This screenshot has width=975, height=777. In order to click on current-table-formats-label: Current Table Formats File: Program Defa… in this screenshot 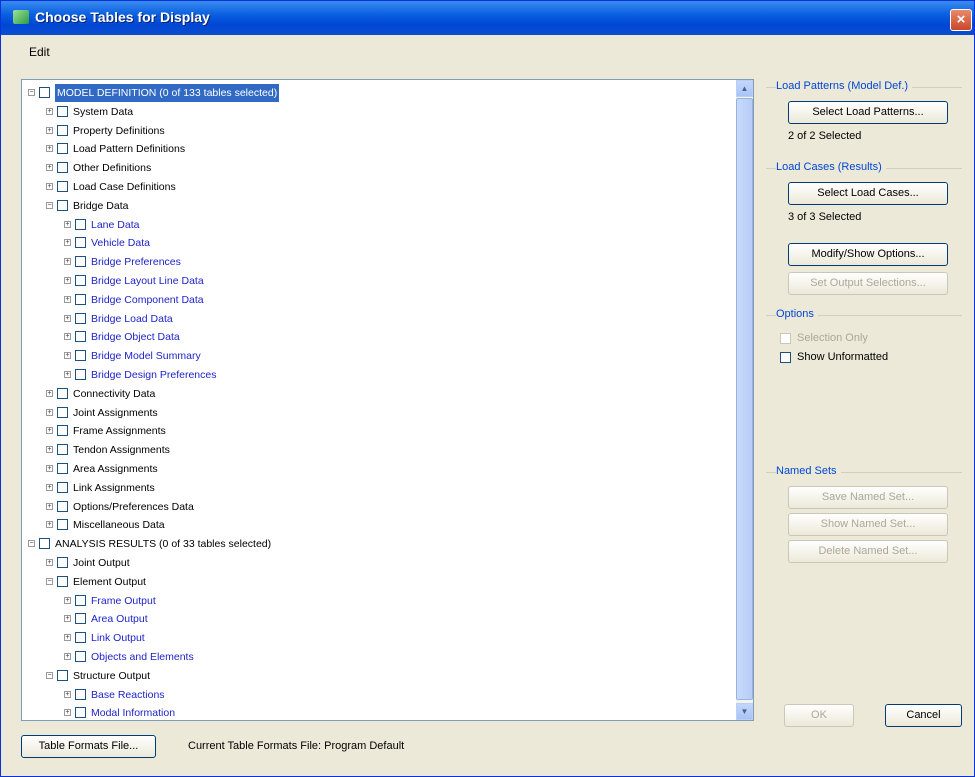, I will do `click(296, 746)`.